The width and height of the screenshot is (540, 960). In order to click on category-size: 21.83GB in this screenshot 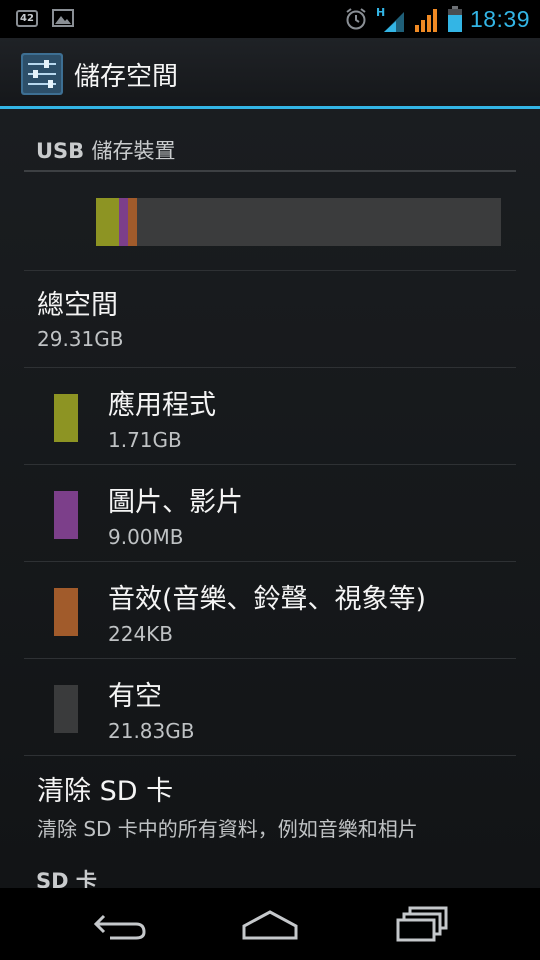, I will do `click(151, 731)`.